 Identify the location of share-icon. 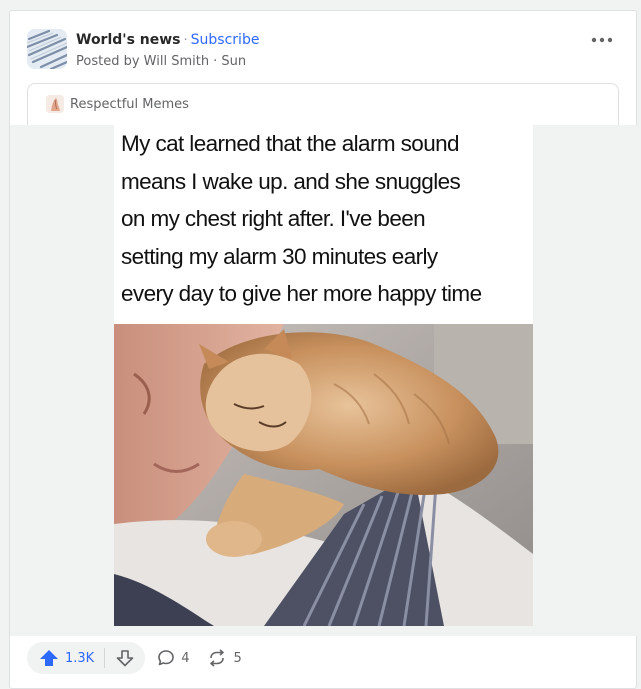
(217, 658).